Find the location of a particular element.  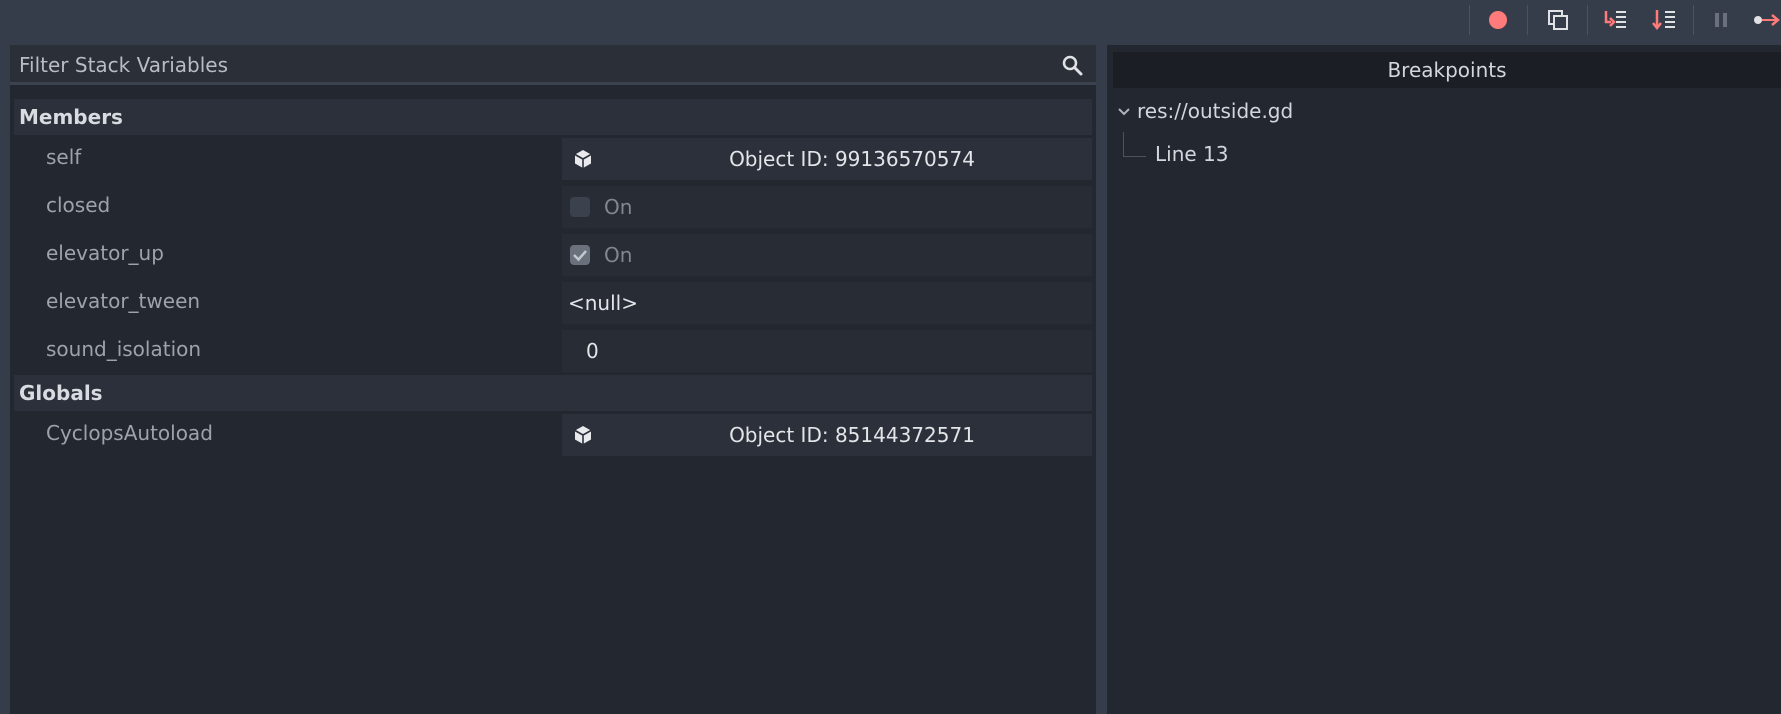

copy-icon is located at coordinates (1558, 20).